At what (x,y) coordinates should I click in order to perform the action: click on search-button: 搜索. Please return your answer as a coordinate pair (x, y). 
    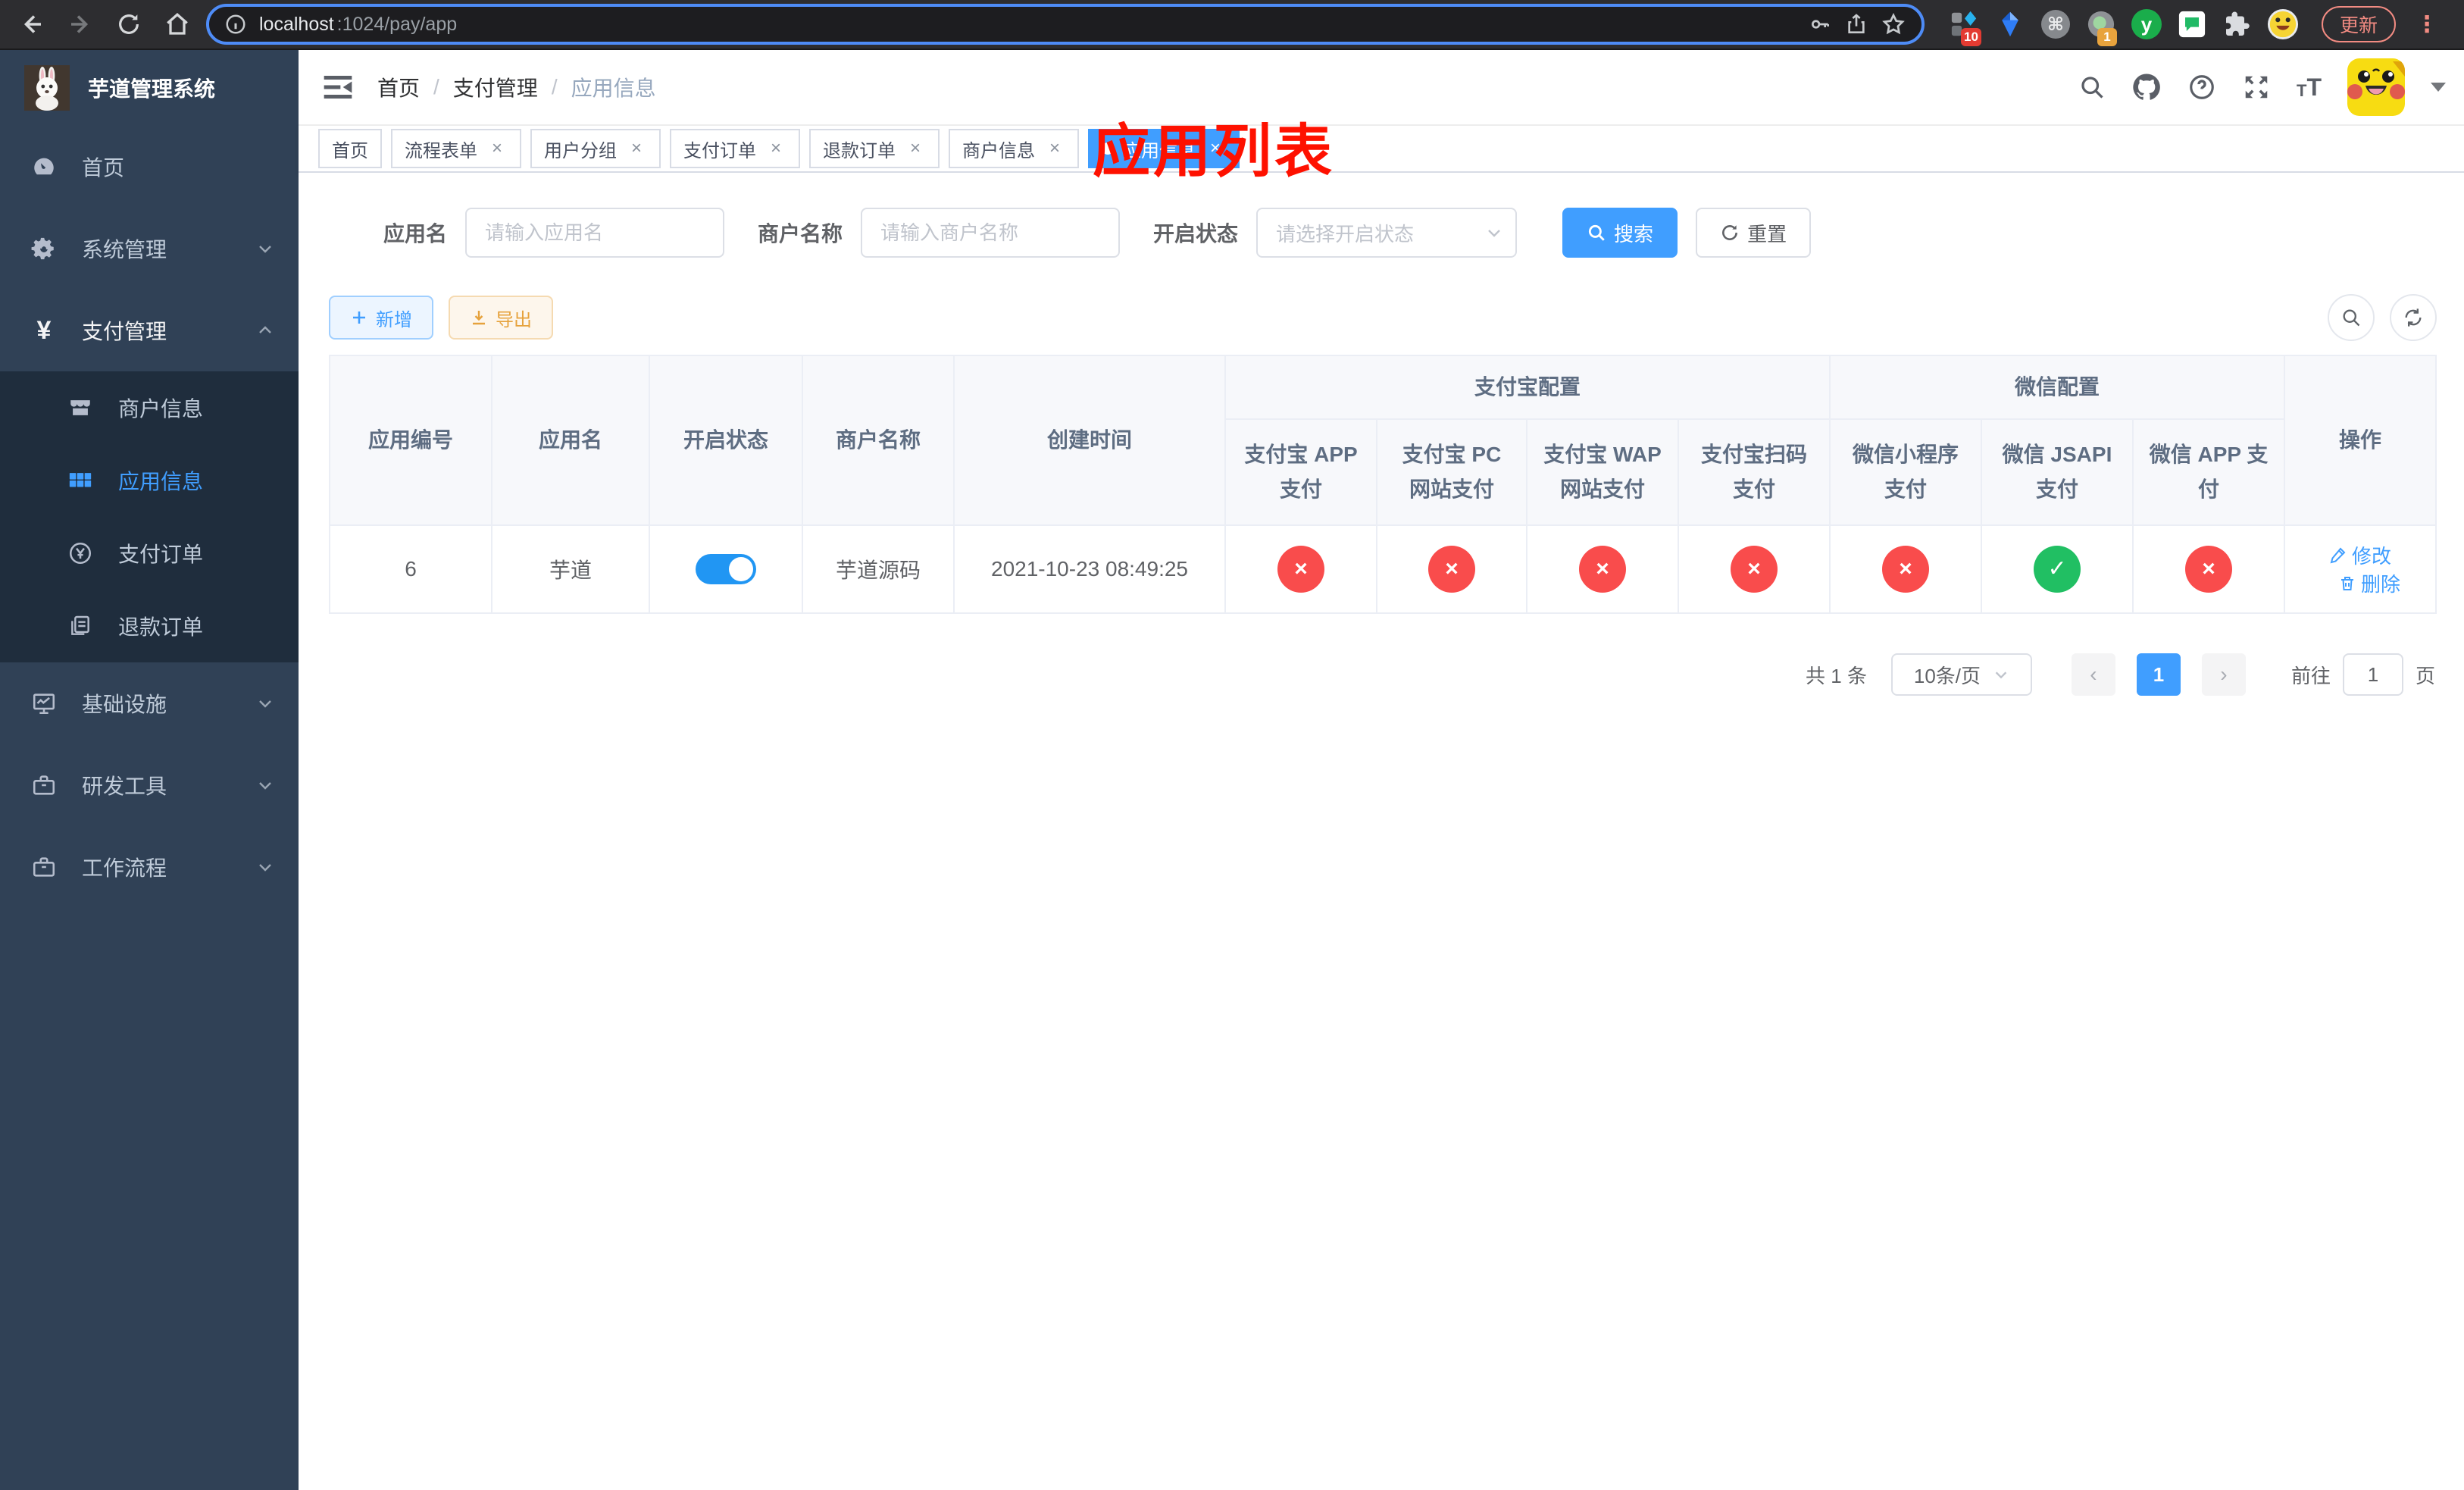
    Looking at the image, I should click on (1620, 233).